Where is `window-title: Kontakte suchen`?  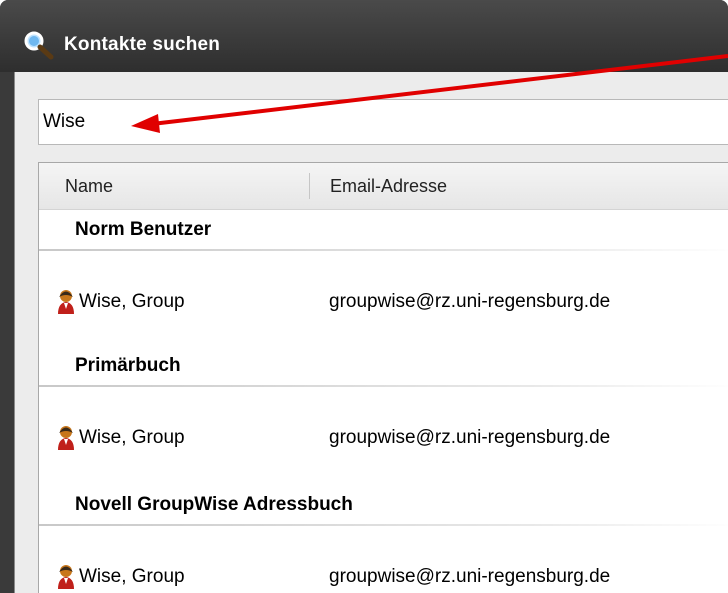
window-title: Kontakte suchen is located at coordinates (142, 44).